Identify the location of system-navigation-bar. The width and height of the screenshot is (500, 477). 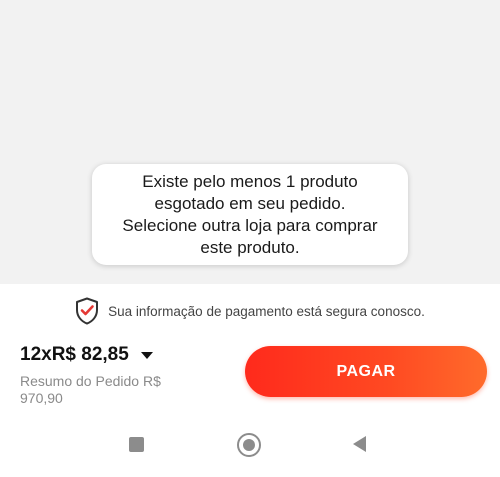
(250, 445).